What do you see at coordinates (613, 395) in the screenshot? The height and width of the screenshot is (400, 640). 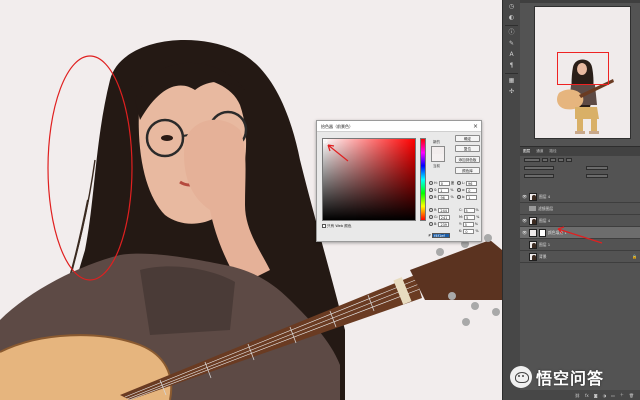 I see `folder-icon: ▭` at bounding box center [613, 395].